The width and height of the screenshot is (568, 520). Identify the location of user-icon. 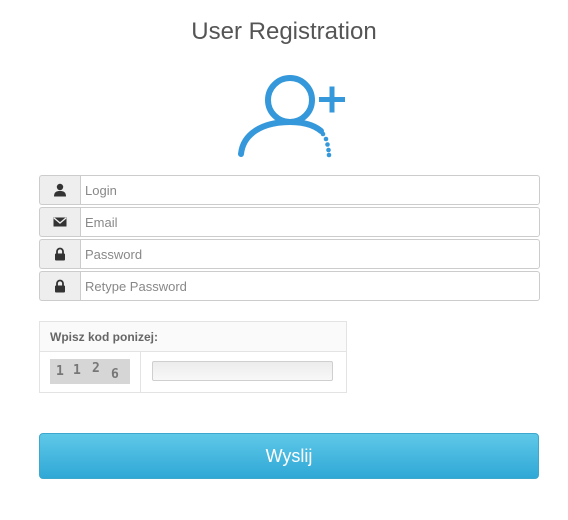
(60, 190).